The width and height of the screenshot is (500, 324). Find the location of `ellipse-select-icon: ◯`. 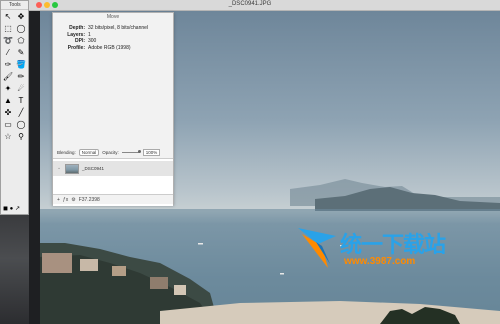

ellipse-select-icon: ◯ is located at coordinates (21, 29).